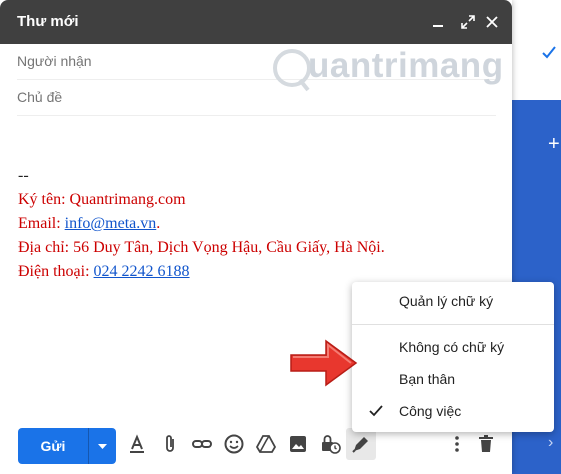 This screenshot has width=561, height=474. Describe the element at coordinates (486, 444) in the screenshot. I see `delete-icon` at that location.